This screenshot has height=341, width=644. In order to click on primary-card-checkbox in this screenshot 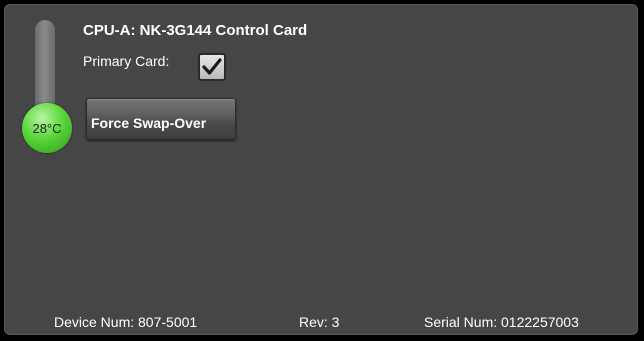, I will do `click(212, 67)`.